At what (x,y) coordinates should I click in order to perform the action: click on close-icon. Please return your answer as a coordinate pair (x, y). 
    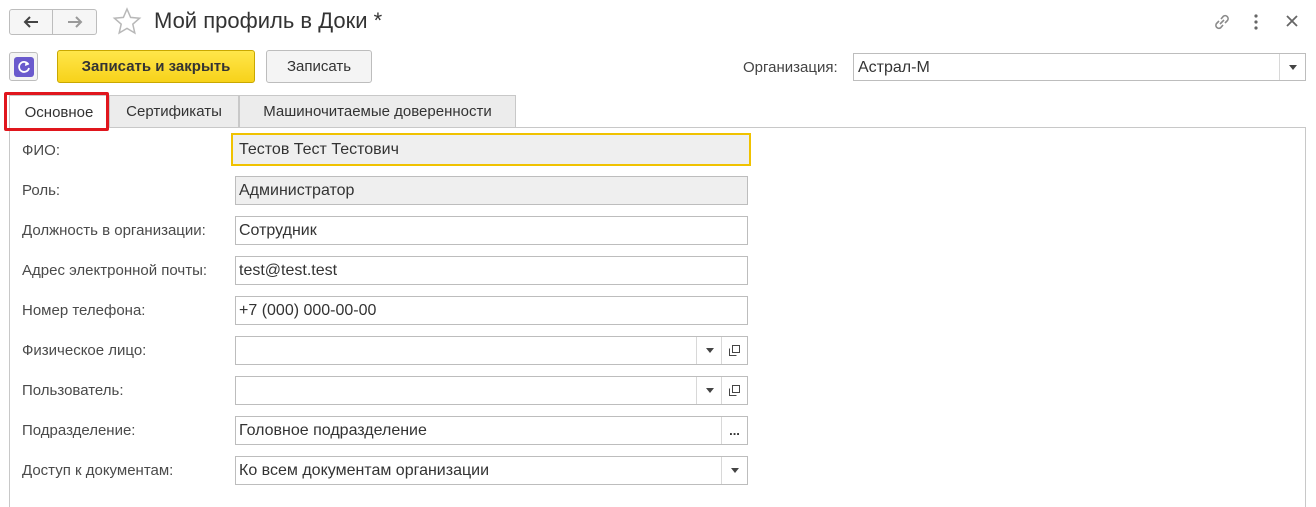
    Looking at the image, I should click on (1292, 21).